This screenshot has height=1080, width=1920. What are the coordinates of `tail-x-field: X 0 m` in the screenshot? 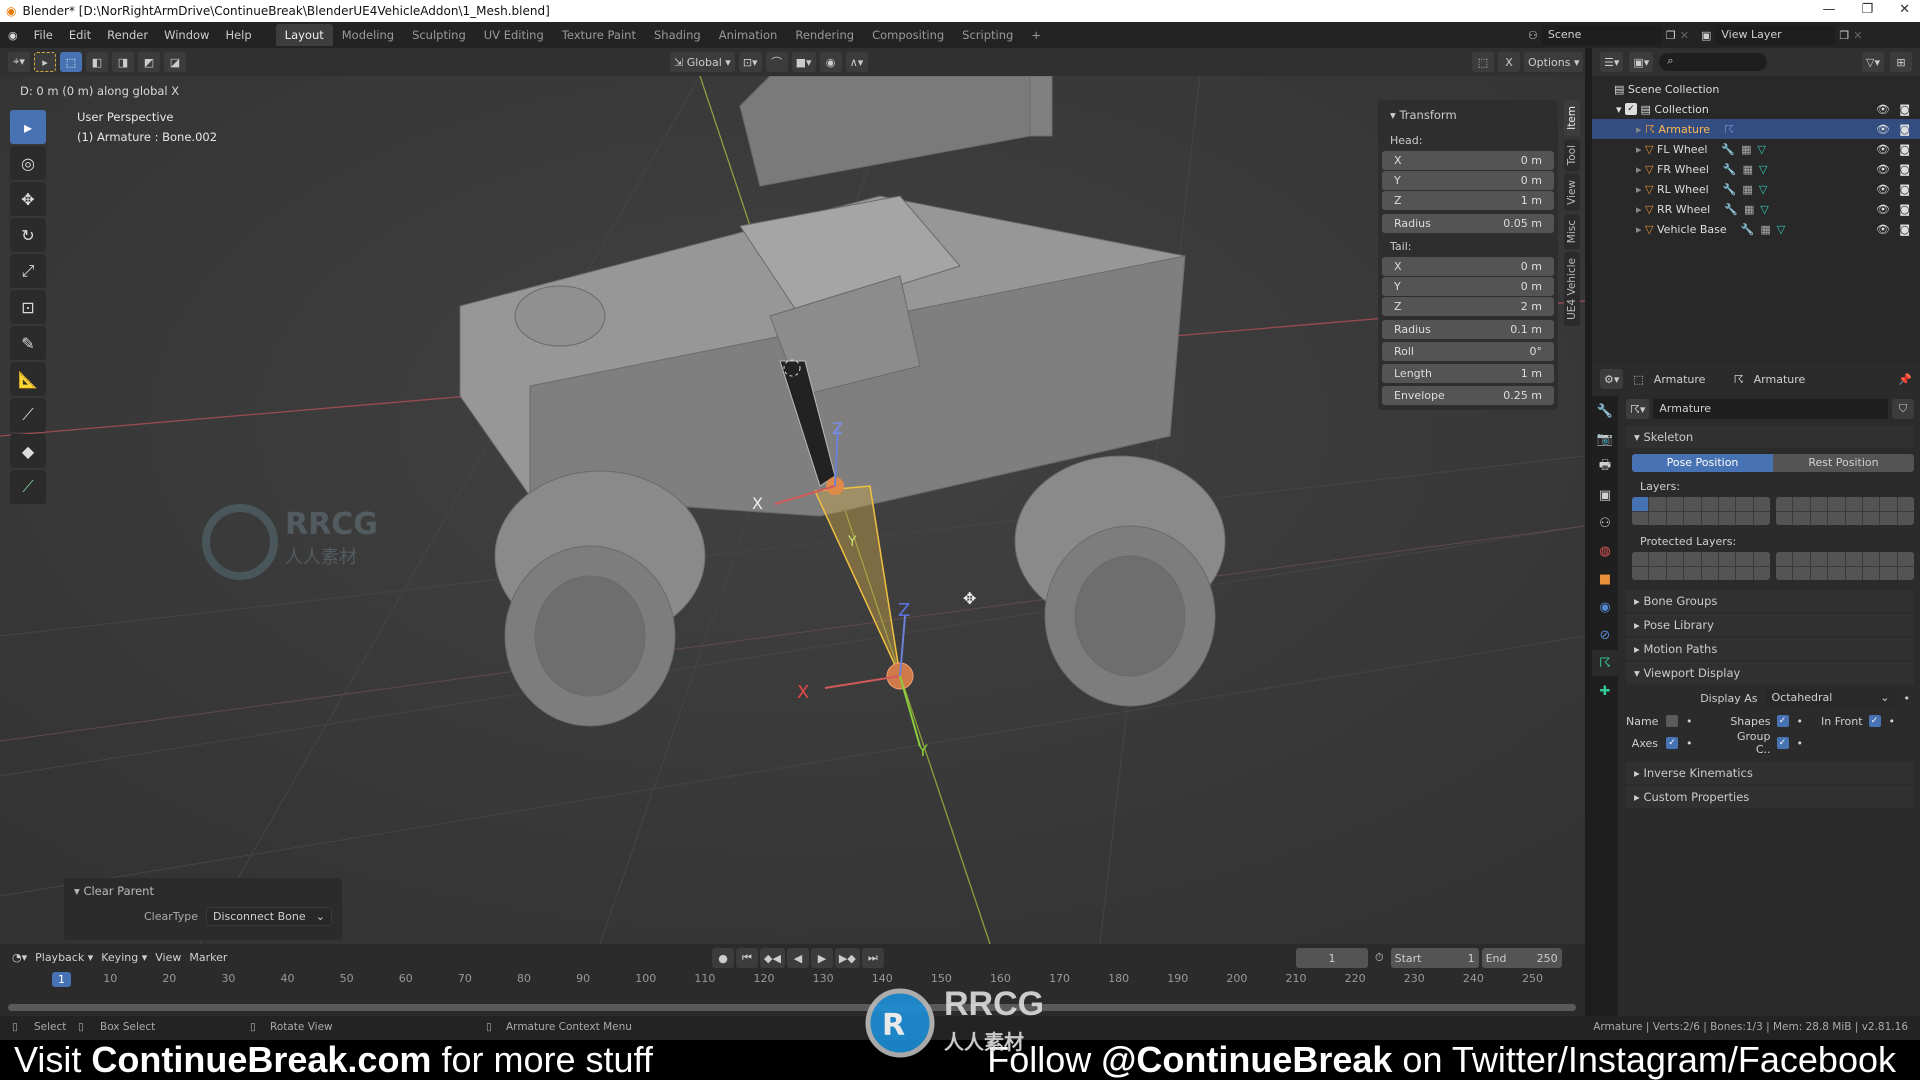 It's located at (1468, 266).